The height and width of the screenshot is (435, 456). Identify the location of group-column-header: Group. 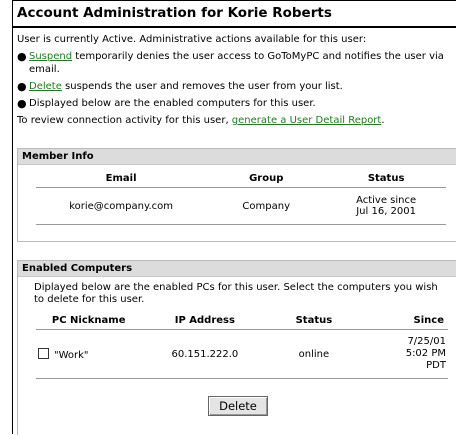
(266, 178).